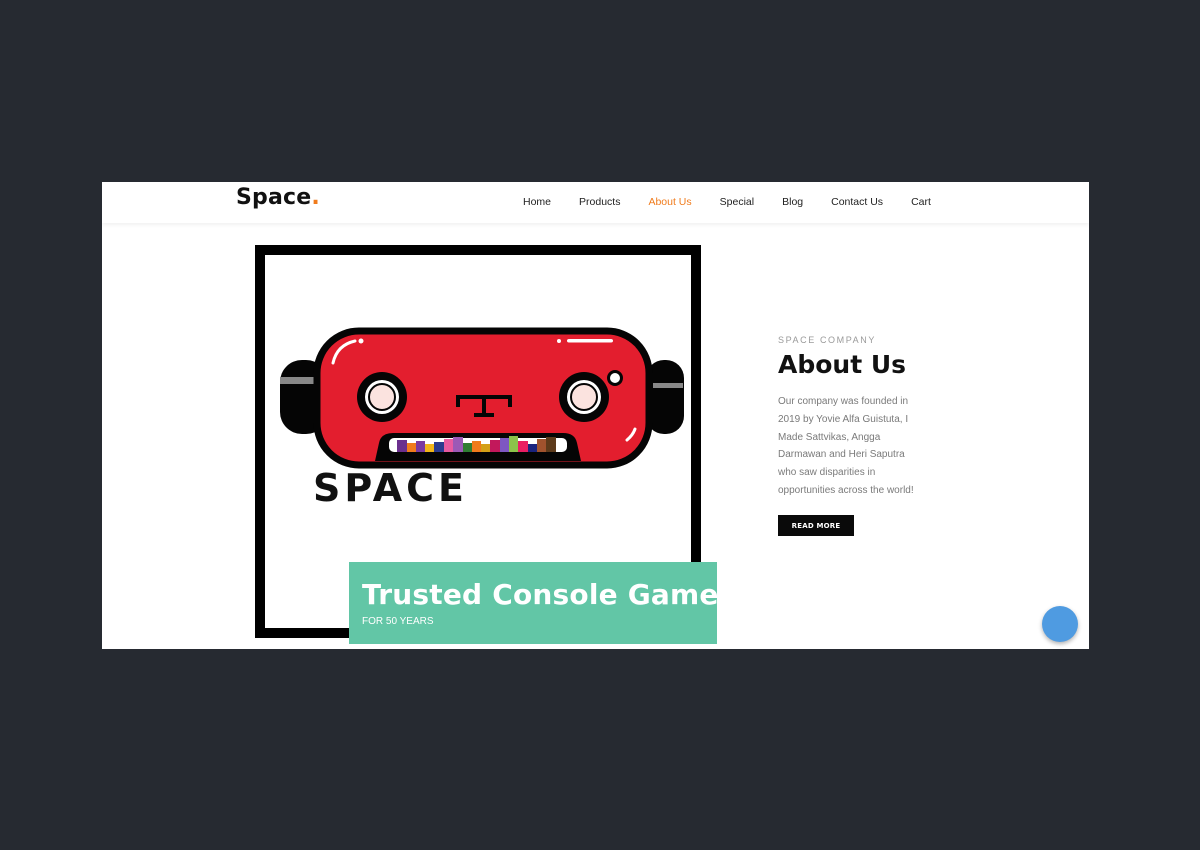  I want to click on read-more-button: READ MORE, so click(816, 525).